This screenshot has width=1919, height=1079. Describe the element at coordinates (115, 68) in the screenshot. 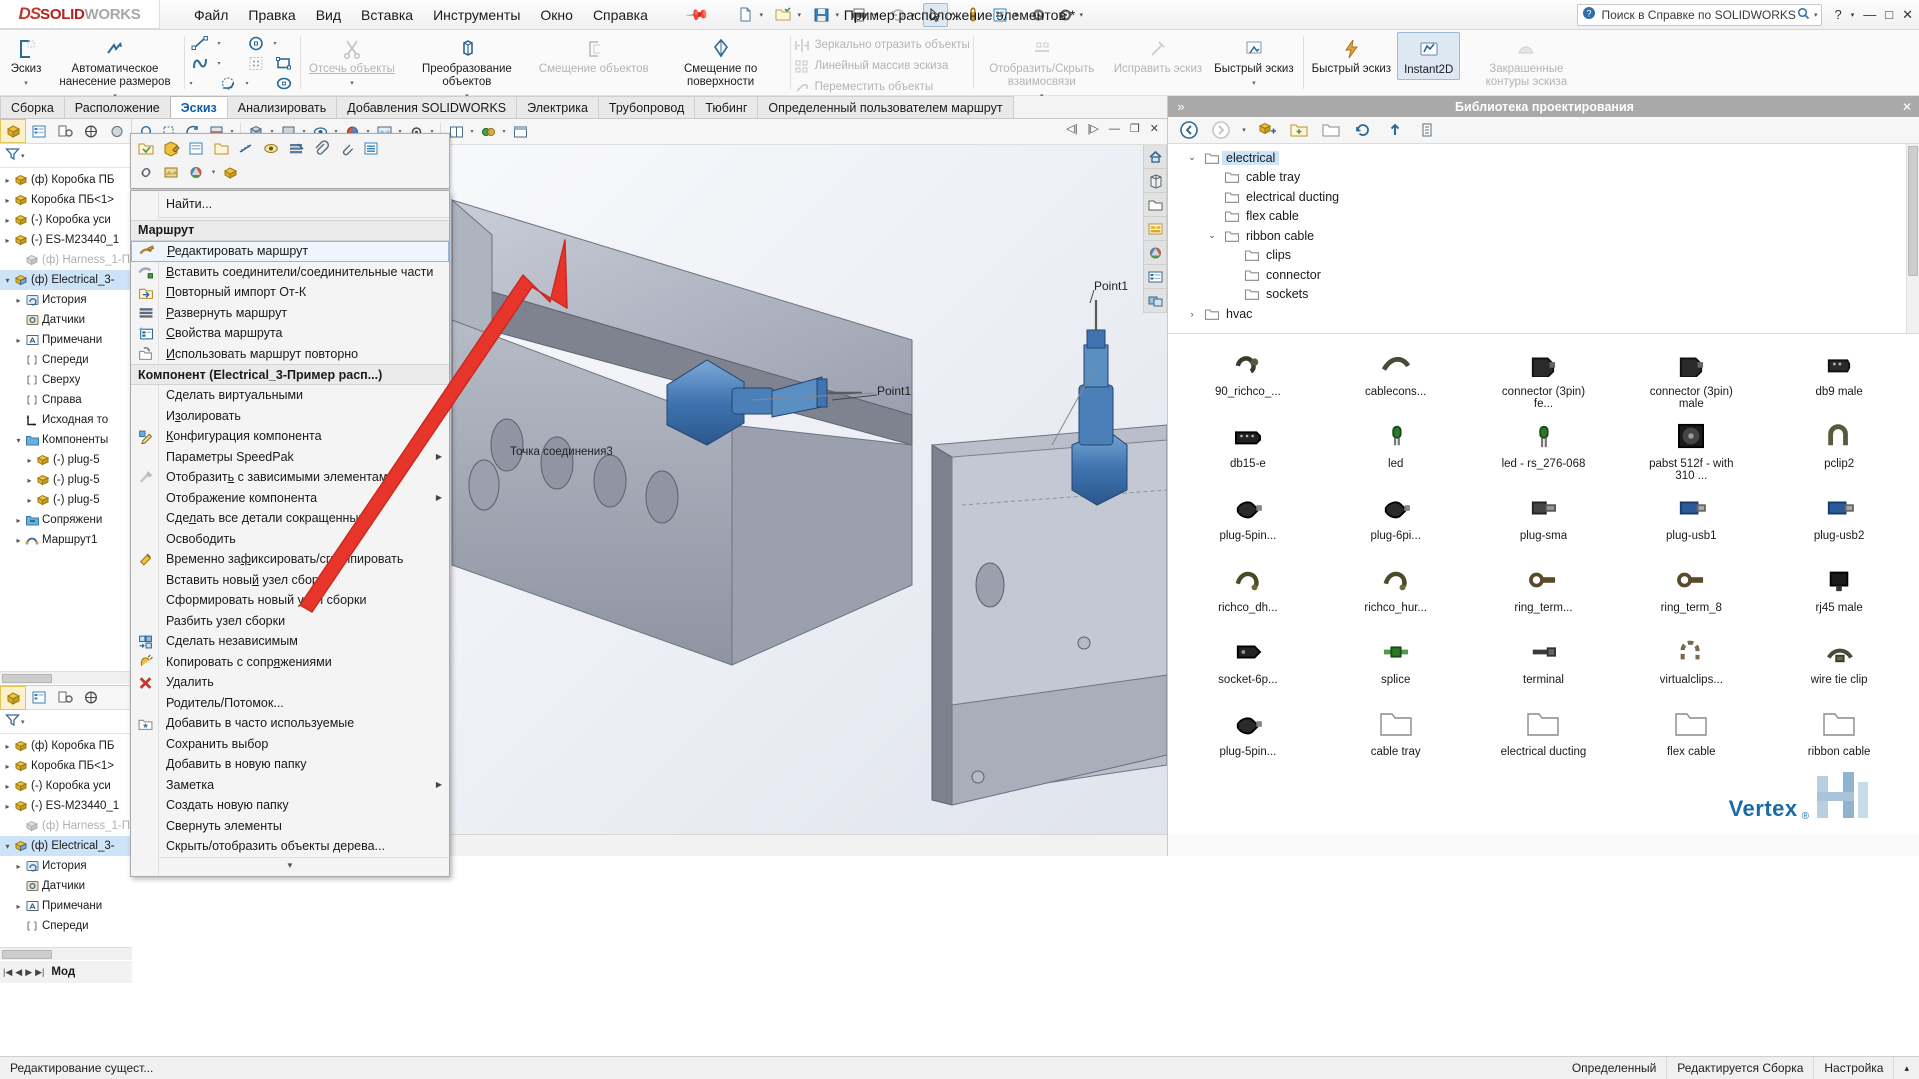

I see `ribbon-button-smart-dimension: Автоматическое нанесение размеров ▾` at that location.